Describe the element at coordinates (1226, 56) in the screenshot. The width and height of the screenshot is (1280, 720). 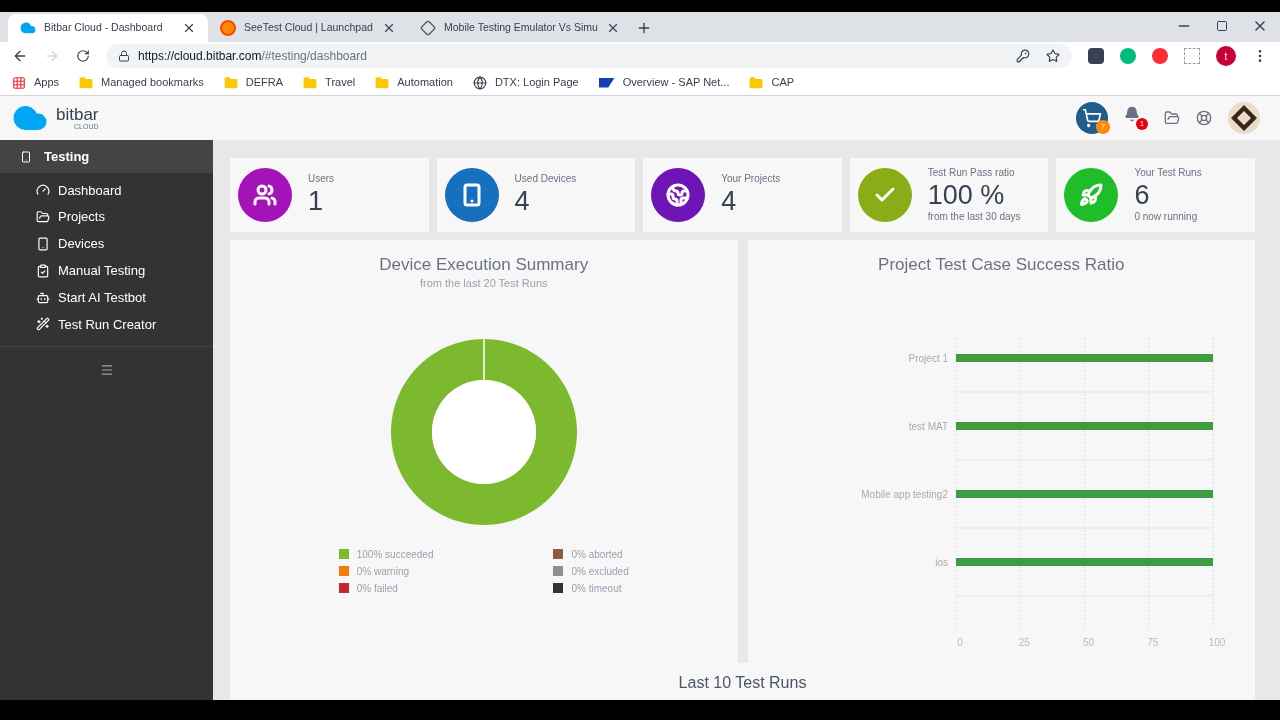
I see `profile-avatar: t` at that location.